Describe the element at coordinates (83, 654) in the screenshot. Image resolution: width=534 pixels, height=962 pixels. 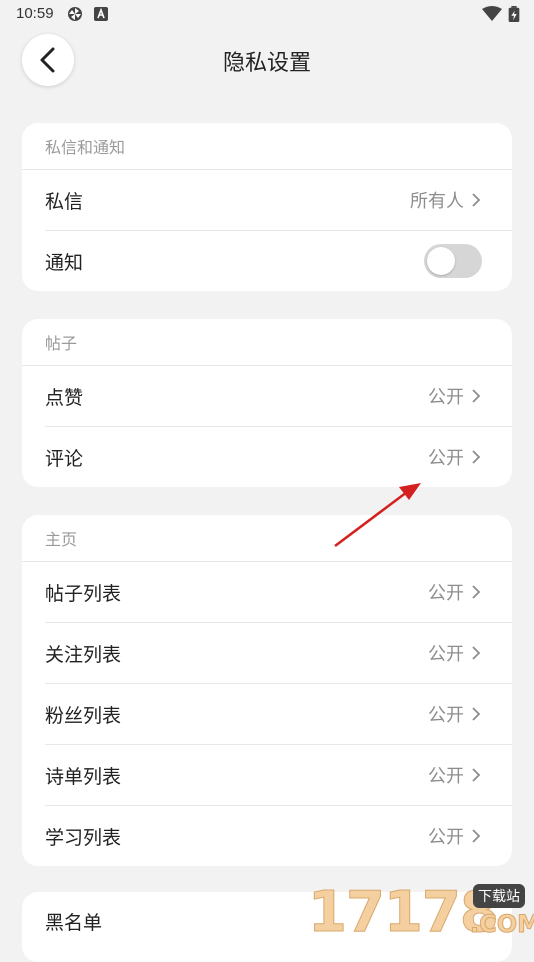
I see `row-label: 关注列表` at that location.